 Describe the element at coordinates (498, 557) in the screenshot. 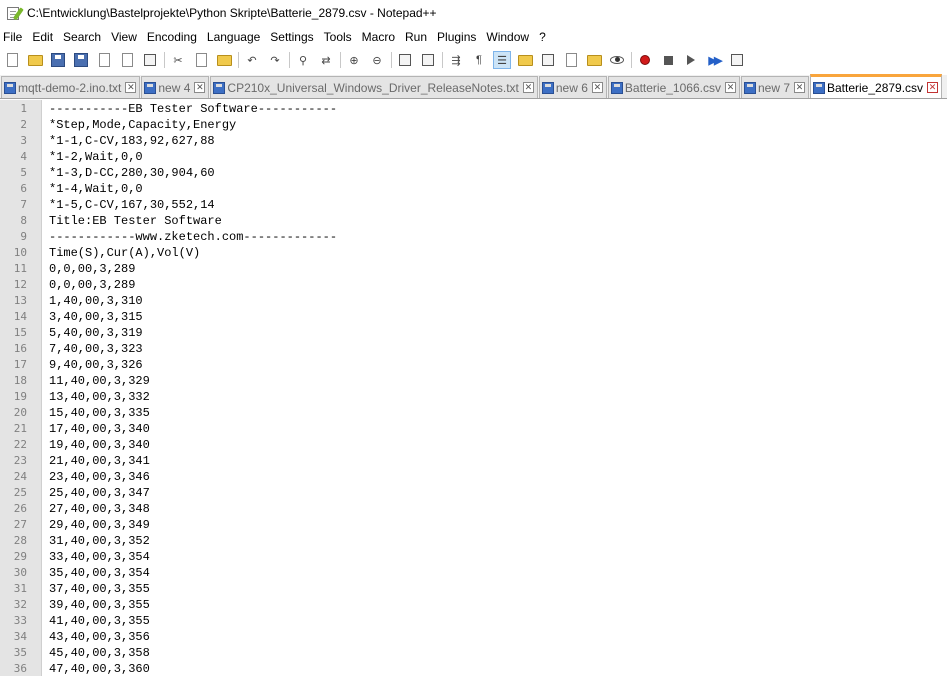

I see `code-line: 33,40,00,3,354` at that location.